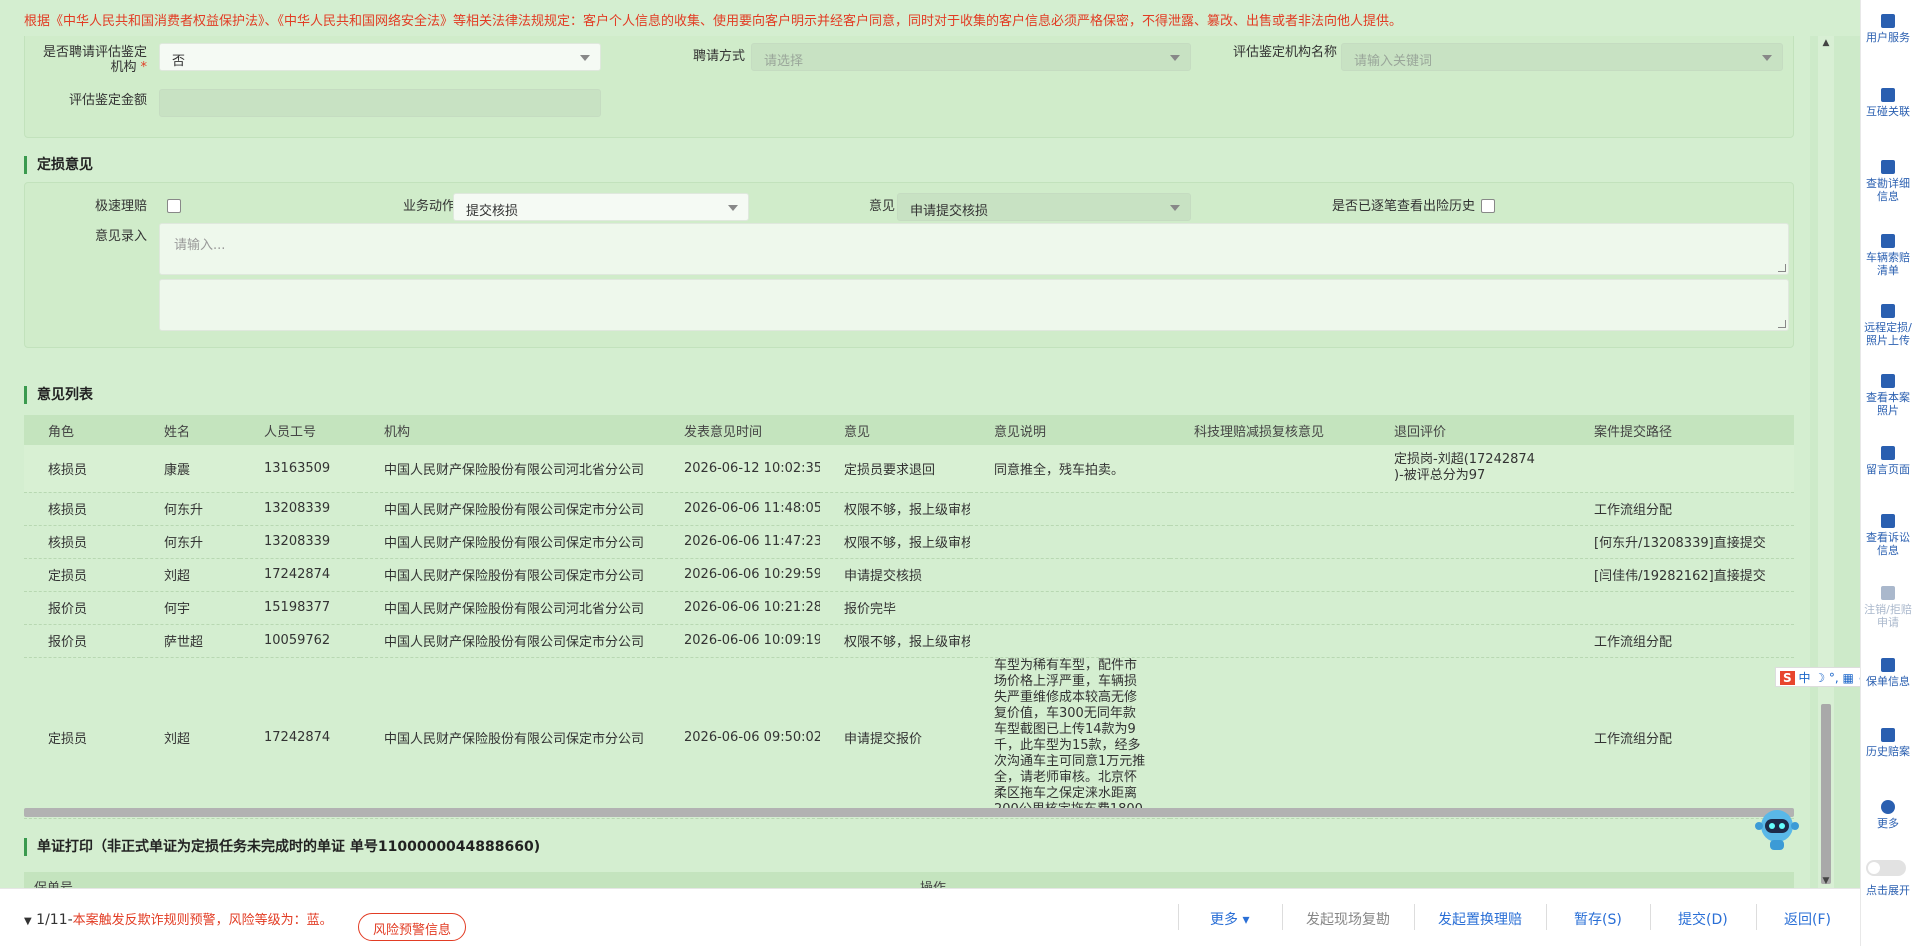 This screenshot has height=946, width=1914. What do you see at coordinates (895, 542) in the screenshot?
I see `cell-opinion: 权限不够，报上级审核` at bounding box center [895, 542].